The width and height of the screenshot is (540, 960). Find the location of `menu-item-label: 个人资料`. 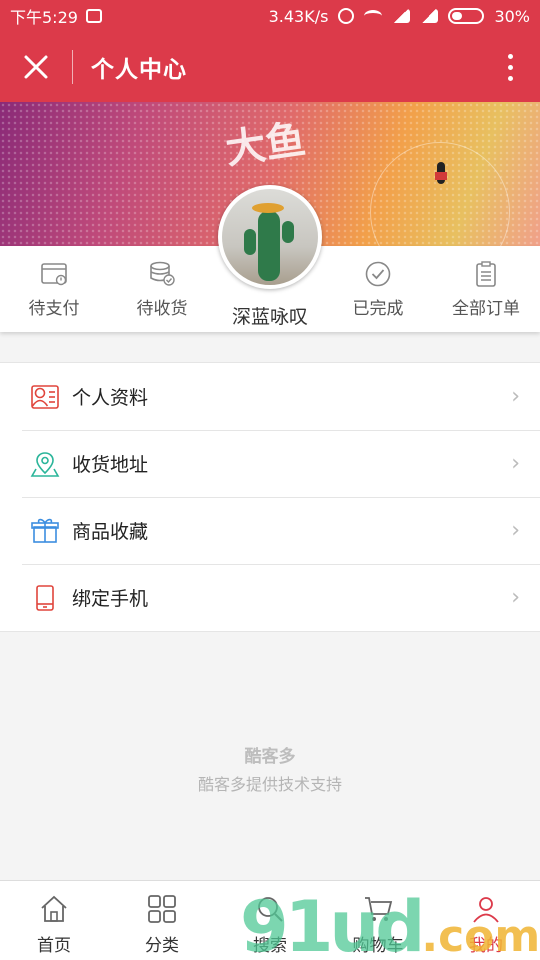

menu-item-label: 个人资料 is located at coordinates (110, 398).